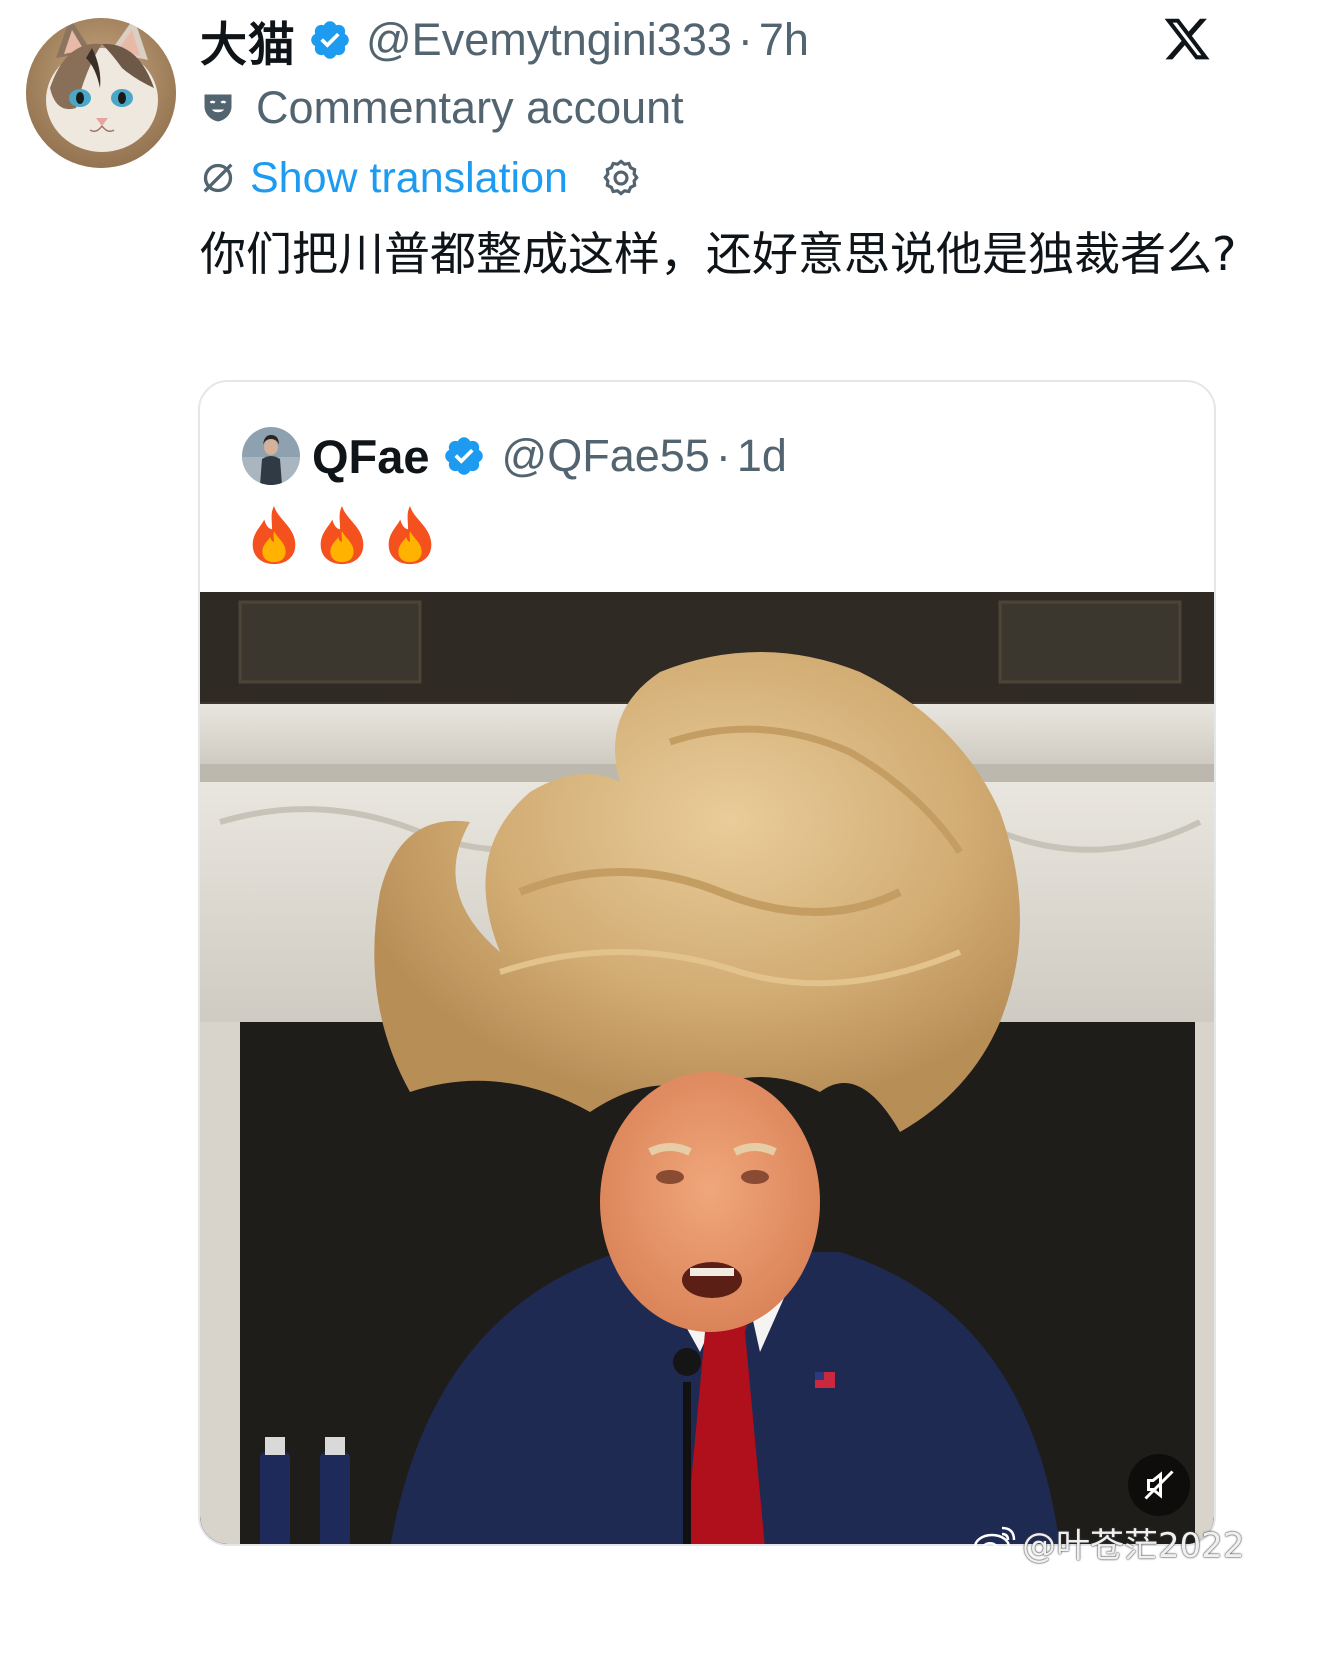 This screenshot has height=1668, width=1320. I want to click on quoted-author-display-name: QFae, so click(371, 456).